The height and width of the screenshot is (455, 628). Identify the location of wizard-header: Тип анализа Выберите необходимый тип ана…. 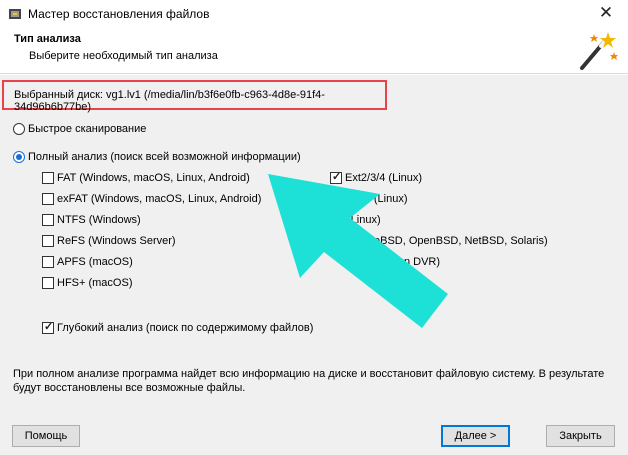
(314, 51).